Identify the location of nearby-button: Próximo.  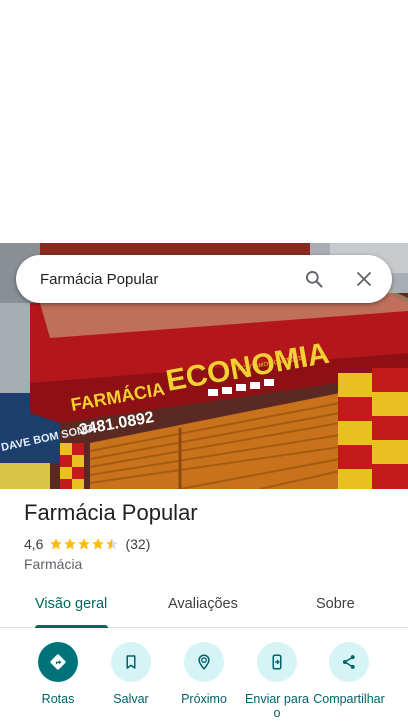
(204, 674).